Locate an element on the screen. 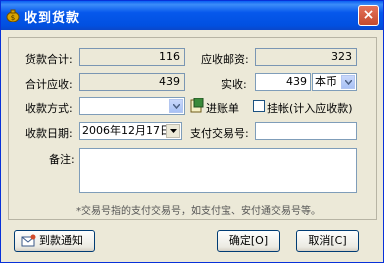 The height and width of the screenshot is (263, 384). total-receivable-field: 439 is located at coordinates (132, 82).